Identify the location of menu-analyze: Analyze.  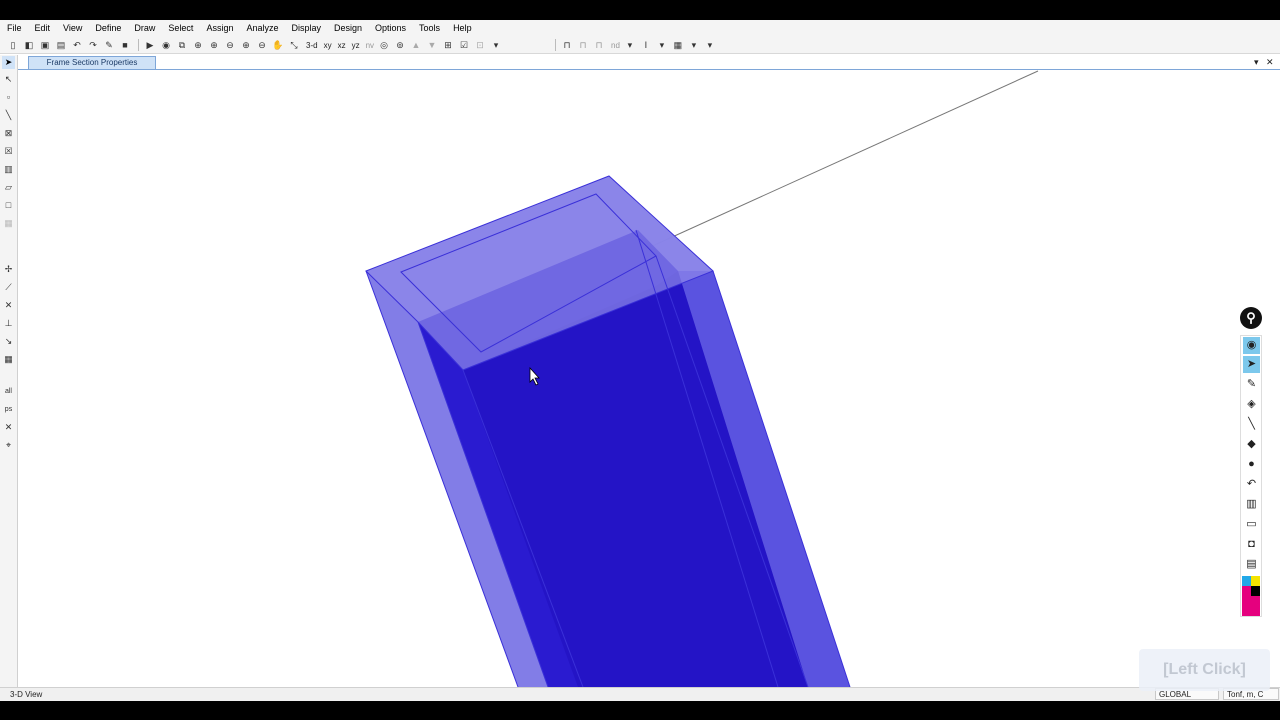
(261, 28).